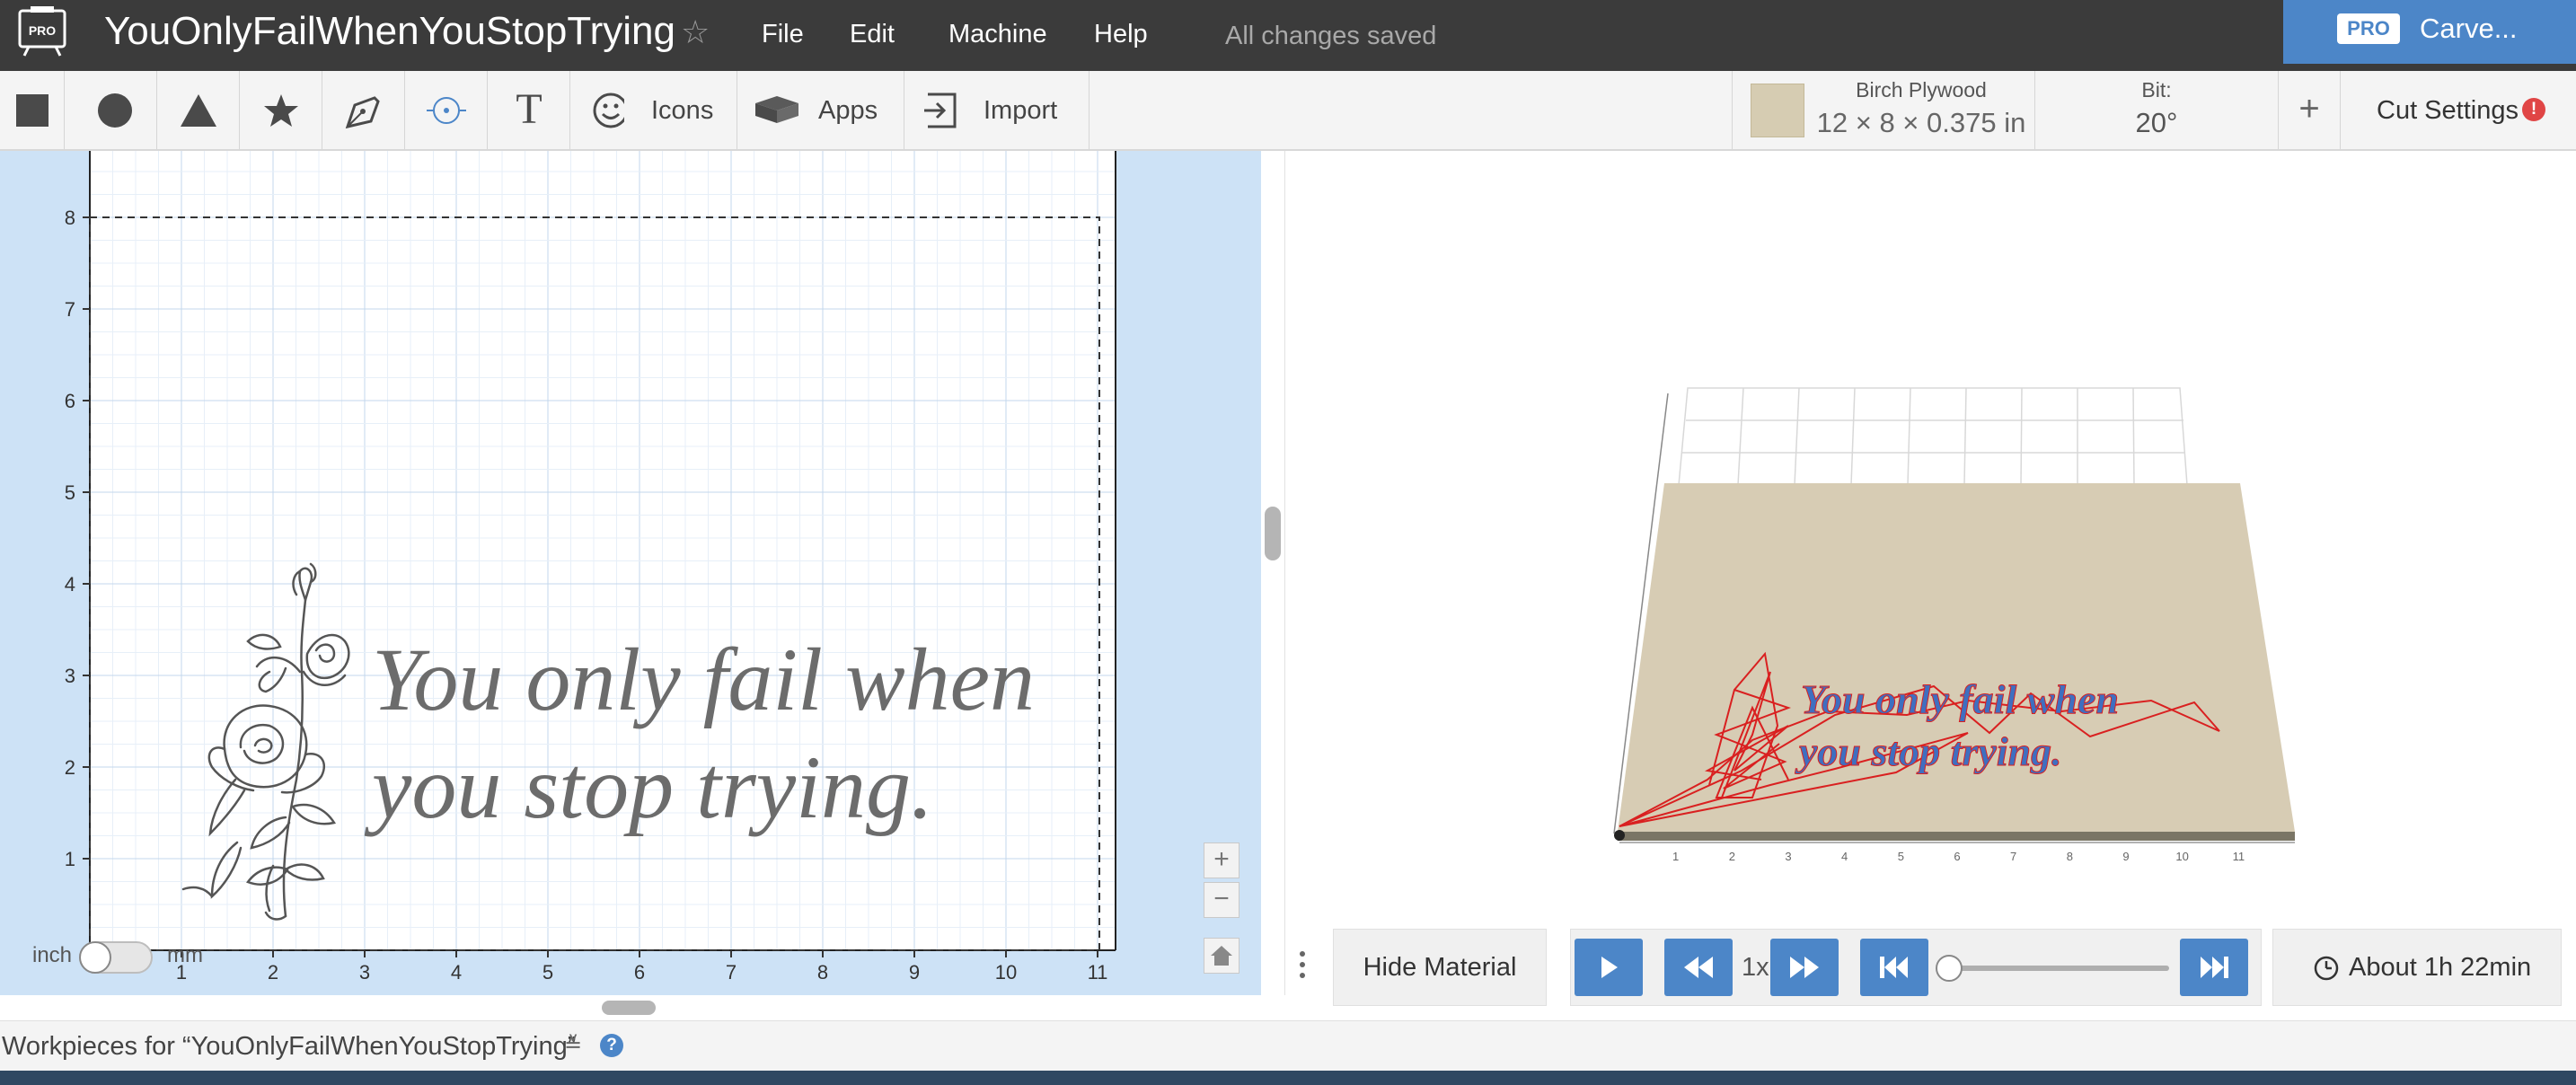  I want to click on import-tool: Import, so click(997, 110).